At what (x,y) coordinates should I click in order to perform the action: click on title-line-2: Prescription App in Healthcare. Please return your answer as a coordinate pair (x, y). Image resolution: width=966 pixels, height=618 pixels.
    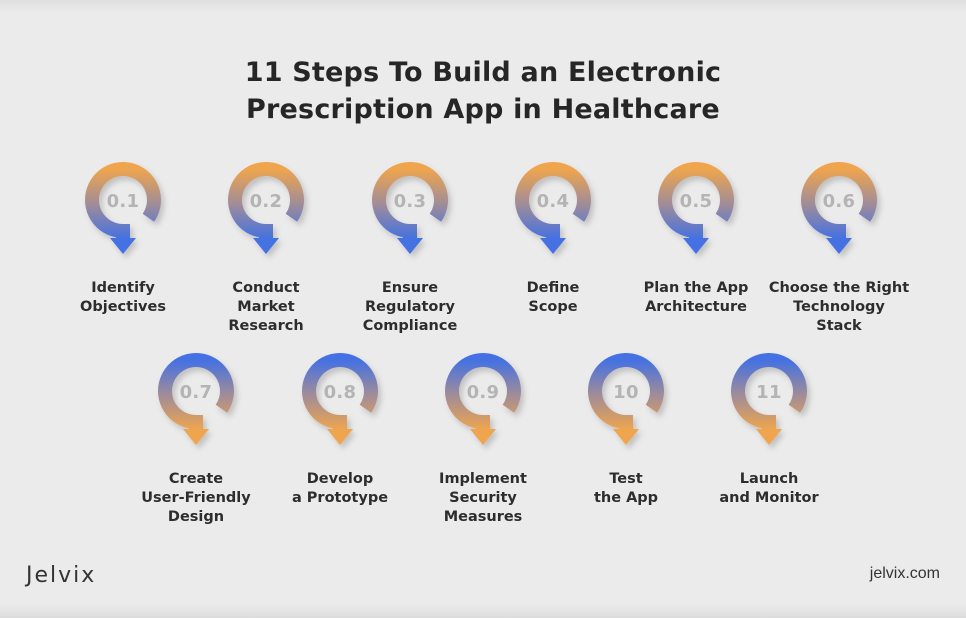
    Looking at the image, I should click on (483, 109).